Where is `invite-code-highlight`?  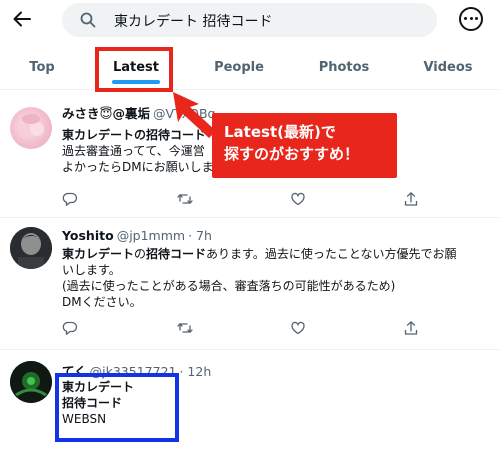 invite-code-highlight is located at coordinates (117, 407).